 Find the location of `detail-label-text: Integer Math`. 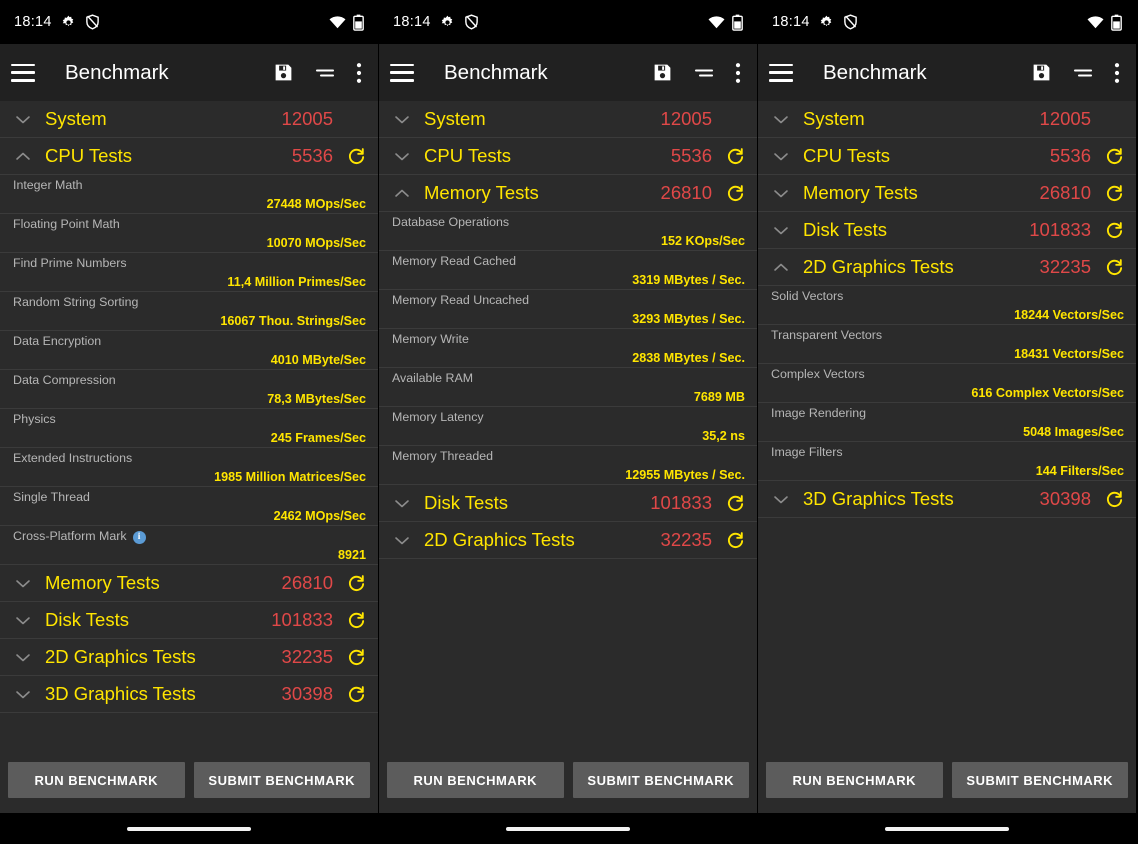

detail-label-text: Integer Math is located at coordinates (48, 185).